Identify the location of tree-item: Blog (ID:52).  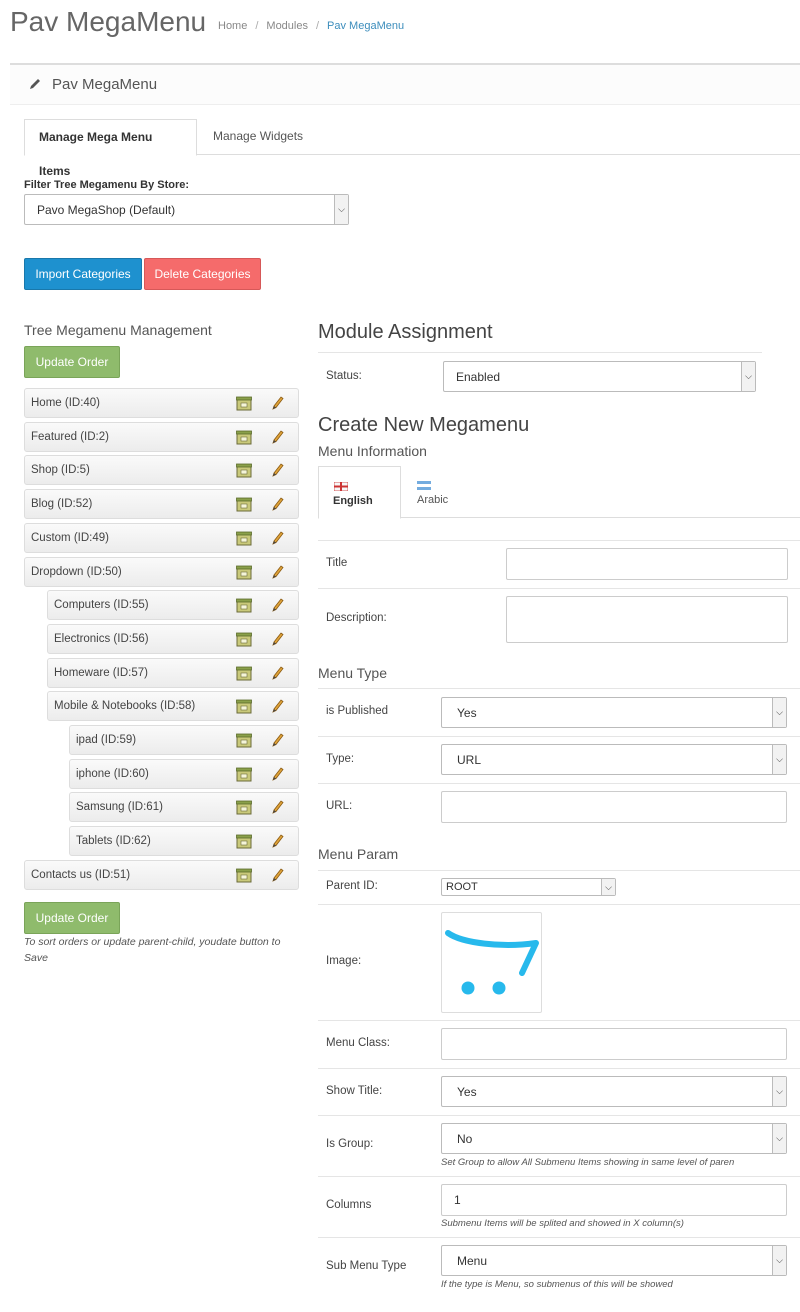
(161, 504).